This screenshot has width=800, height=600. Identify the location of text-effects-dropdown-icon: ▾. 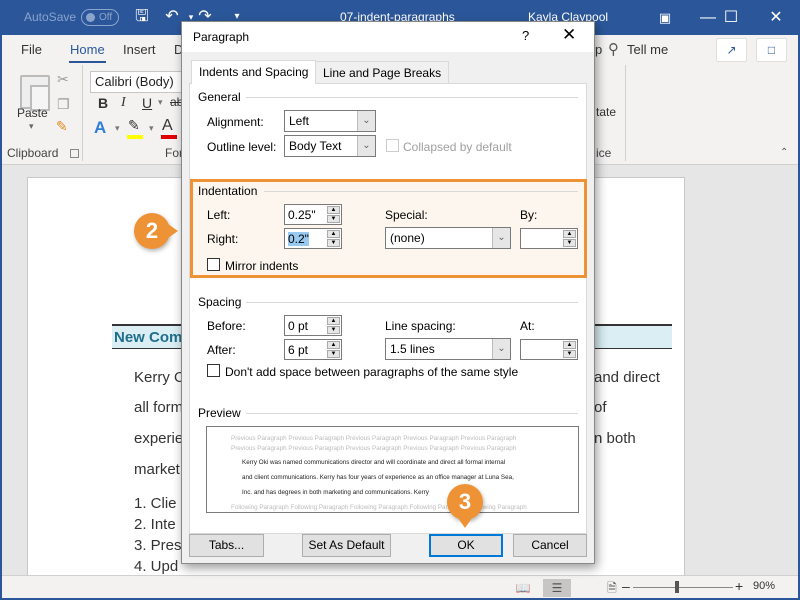
(117, 128).